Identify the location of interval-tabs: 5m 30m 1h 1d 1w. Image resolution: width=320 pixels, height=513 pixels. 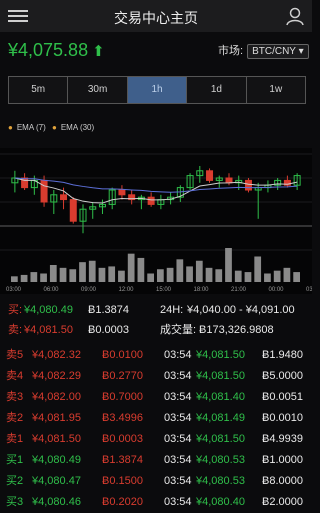
(157, 90).